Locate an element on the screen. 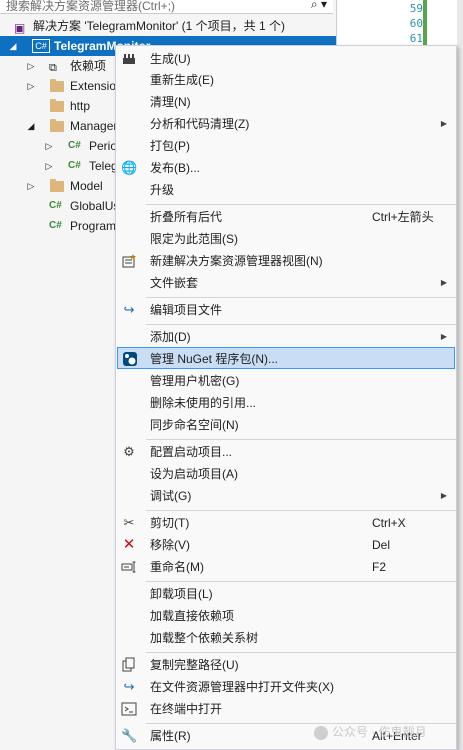  menu-item-load-dep-tree: 加载整个依赖关系树 is located at coordinates (286, 638).